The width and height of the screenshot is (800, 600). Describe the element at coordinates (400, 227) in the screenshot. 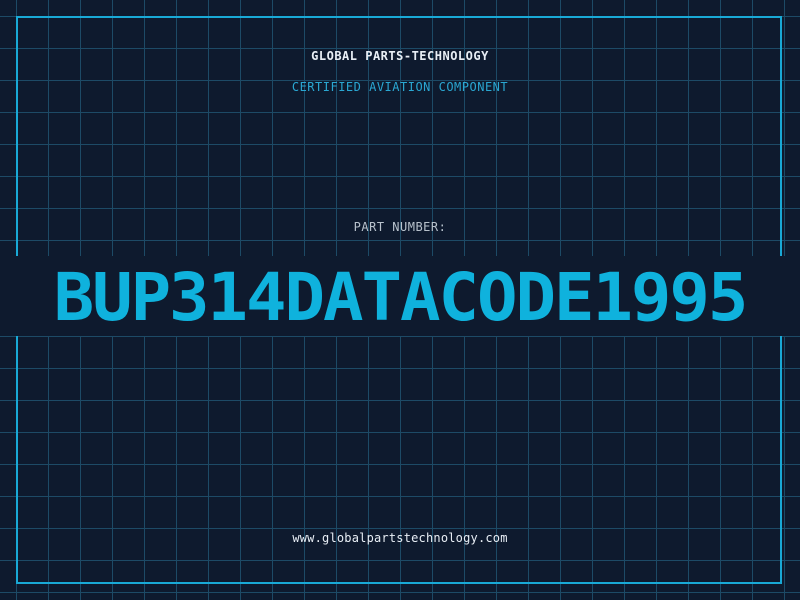

I see `part-number-label: PART NUMBER:` at that location.